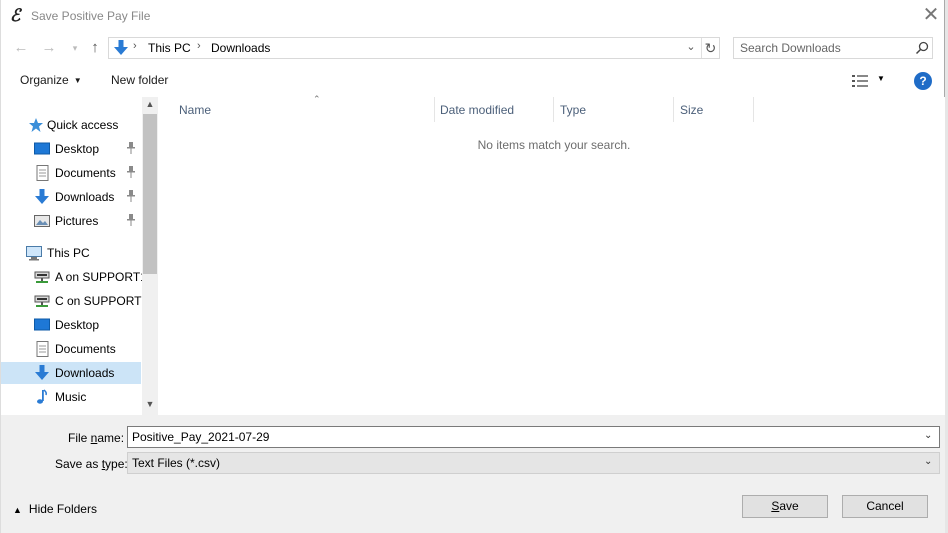 Image resolution: width=948 pixels, height=533 pixels. Describe the element at coordinates (79, 438) in the screenshot. I see `label-part: File` at that location.